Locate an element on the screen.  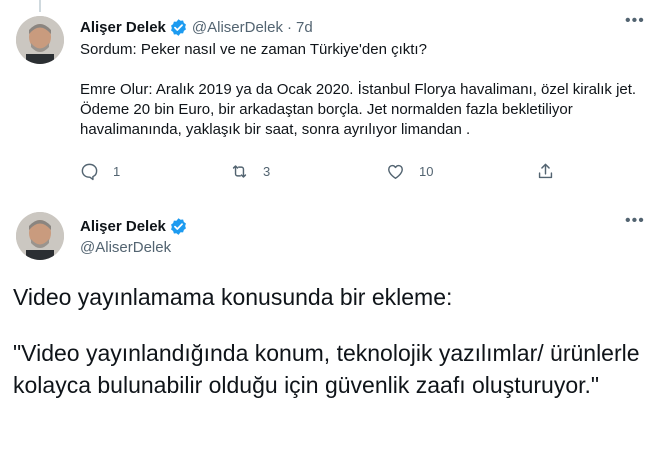
reply-count: 1 is located at coordinates (117, 171).